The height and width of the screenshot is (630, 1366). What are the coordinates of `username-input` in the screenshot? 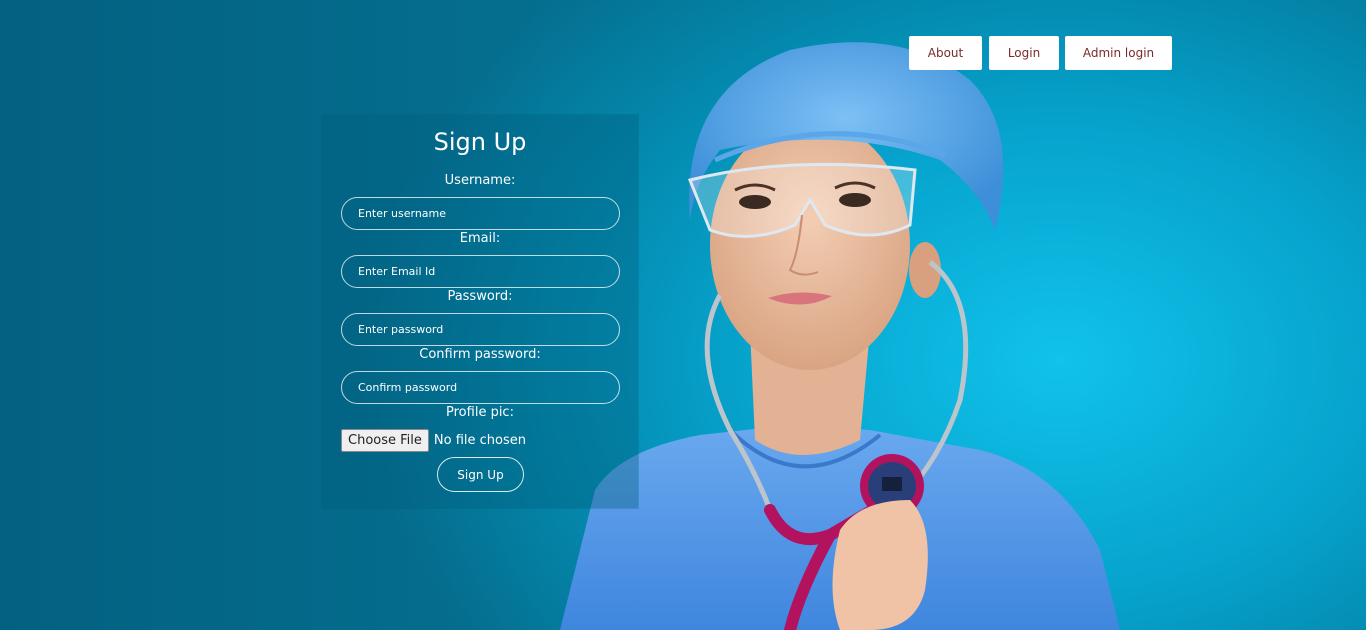 It's located at (480, 213).